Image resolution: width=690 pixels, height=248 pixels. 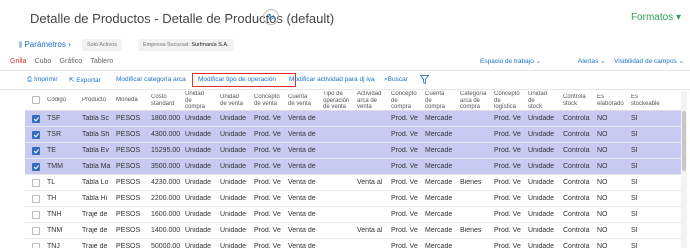 I want to click on chevron-down-icon: ⌄, so click(x=603, y=61).